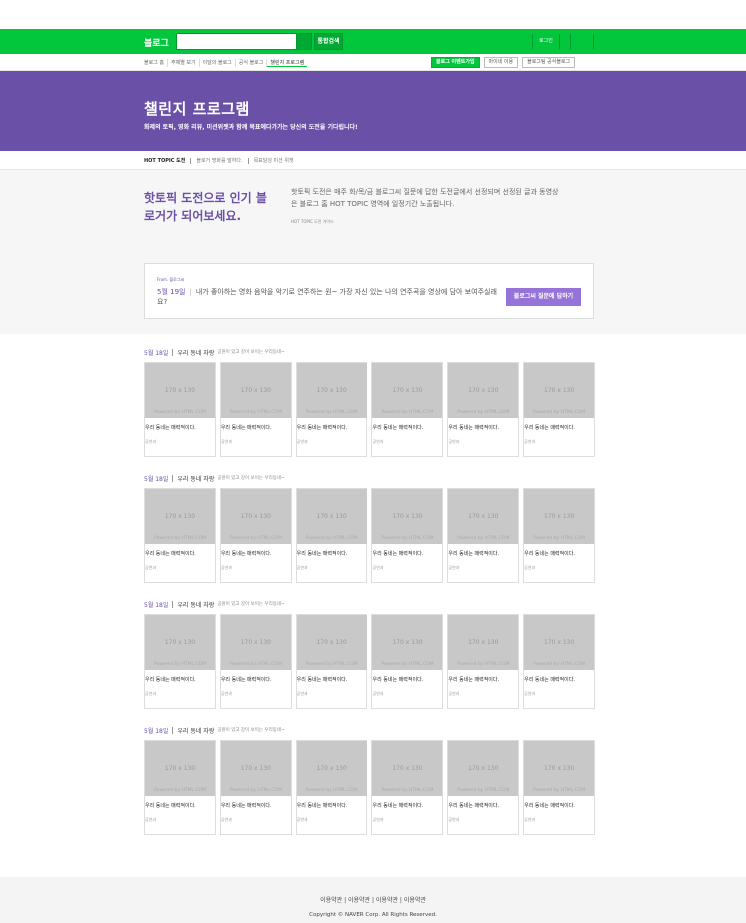  I want to click on search-button: 통합검색, so click(328, 41).